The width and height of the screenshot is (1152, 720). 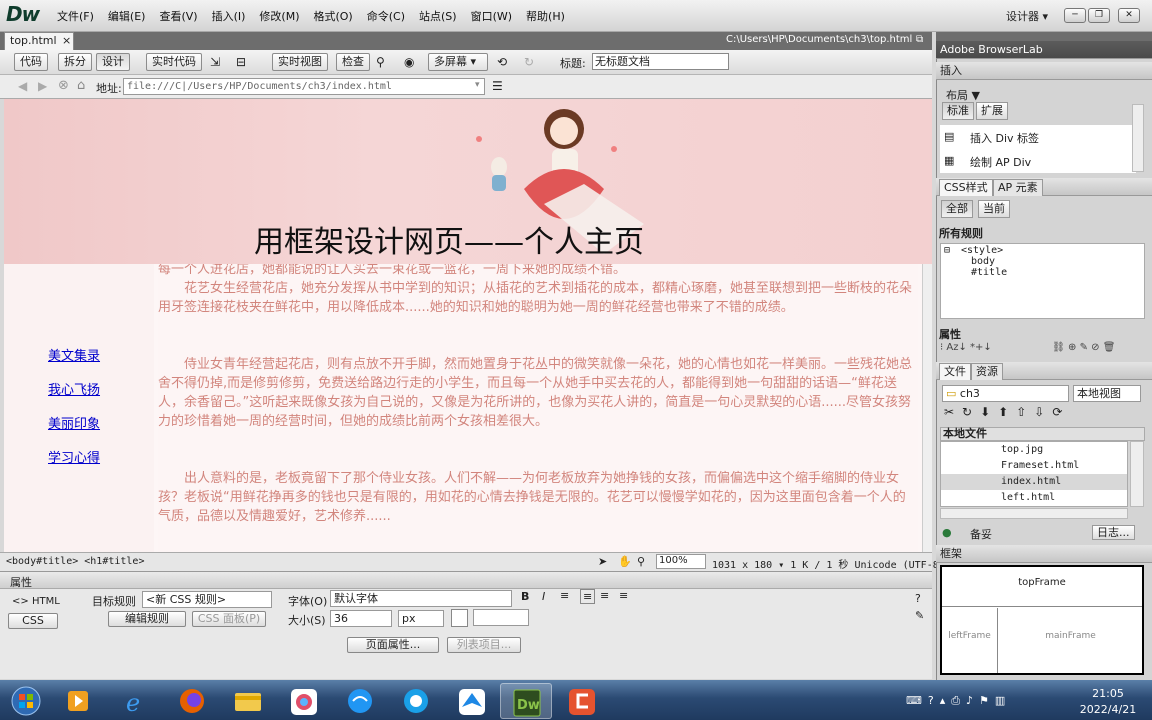 What do you see at coordinates (582, 701) in the screenshot?
I see `recorder-taskbar-icon` at bounding box center [582, 701].